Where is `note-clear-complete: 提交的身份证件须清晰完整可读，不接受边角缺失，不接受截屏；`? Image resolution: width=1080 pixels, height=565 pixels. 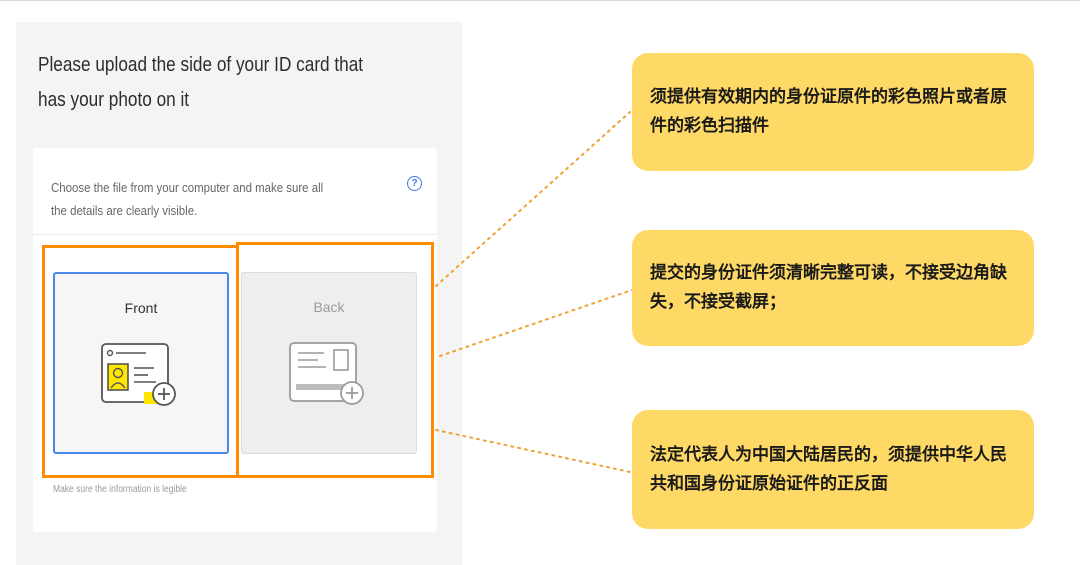
note-clear-complete: 提交的身份证件须清晰完整可读，不接受边角缺失，不接受截屏； is located at coordinates (833, 288).